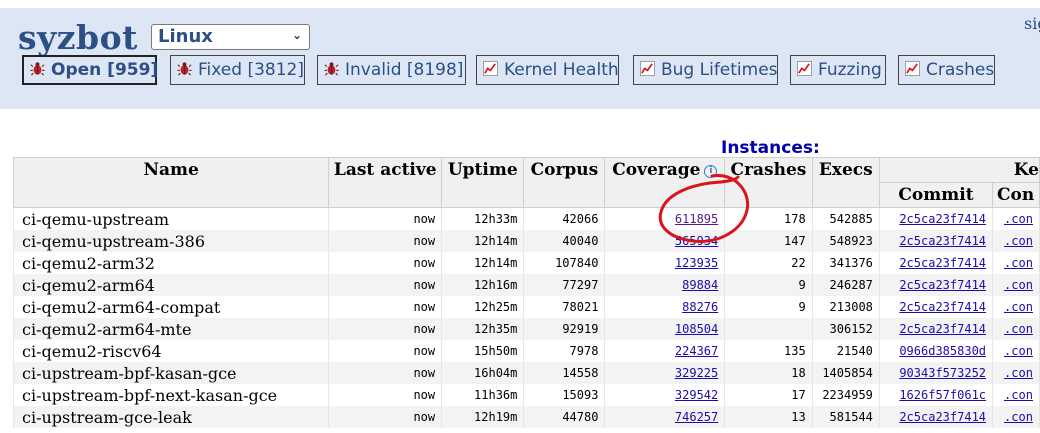  Describe the element at coordinates (171, 329) in the screenshot. I see `cell-name: ci-qemu2-arm64-mte` at that location.